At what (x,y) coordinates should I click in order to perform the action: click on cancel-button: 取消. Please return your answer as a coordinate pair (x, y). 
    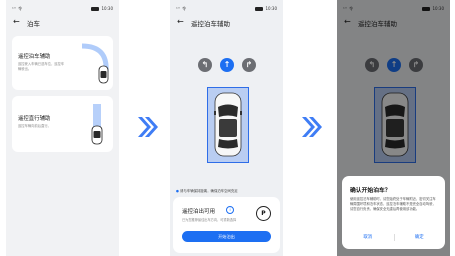
    Looking at the image, I should click on (368, 237).